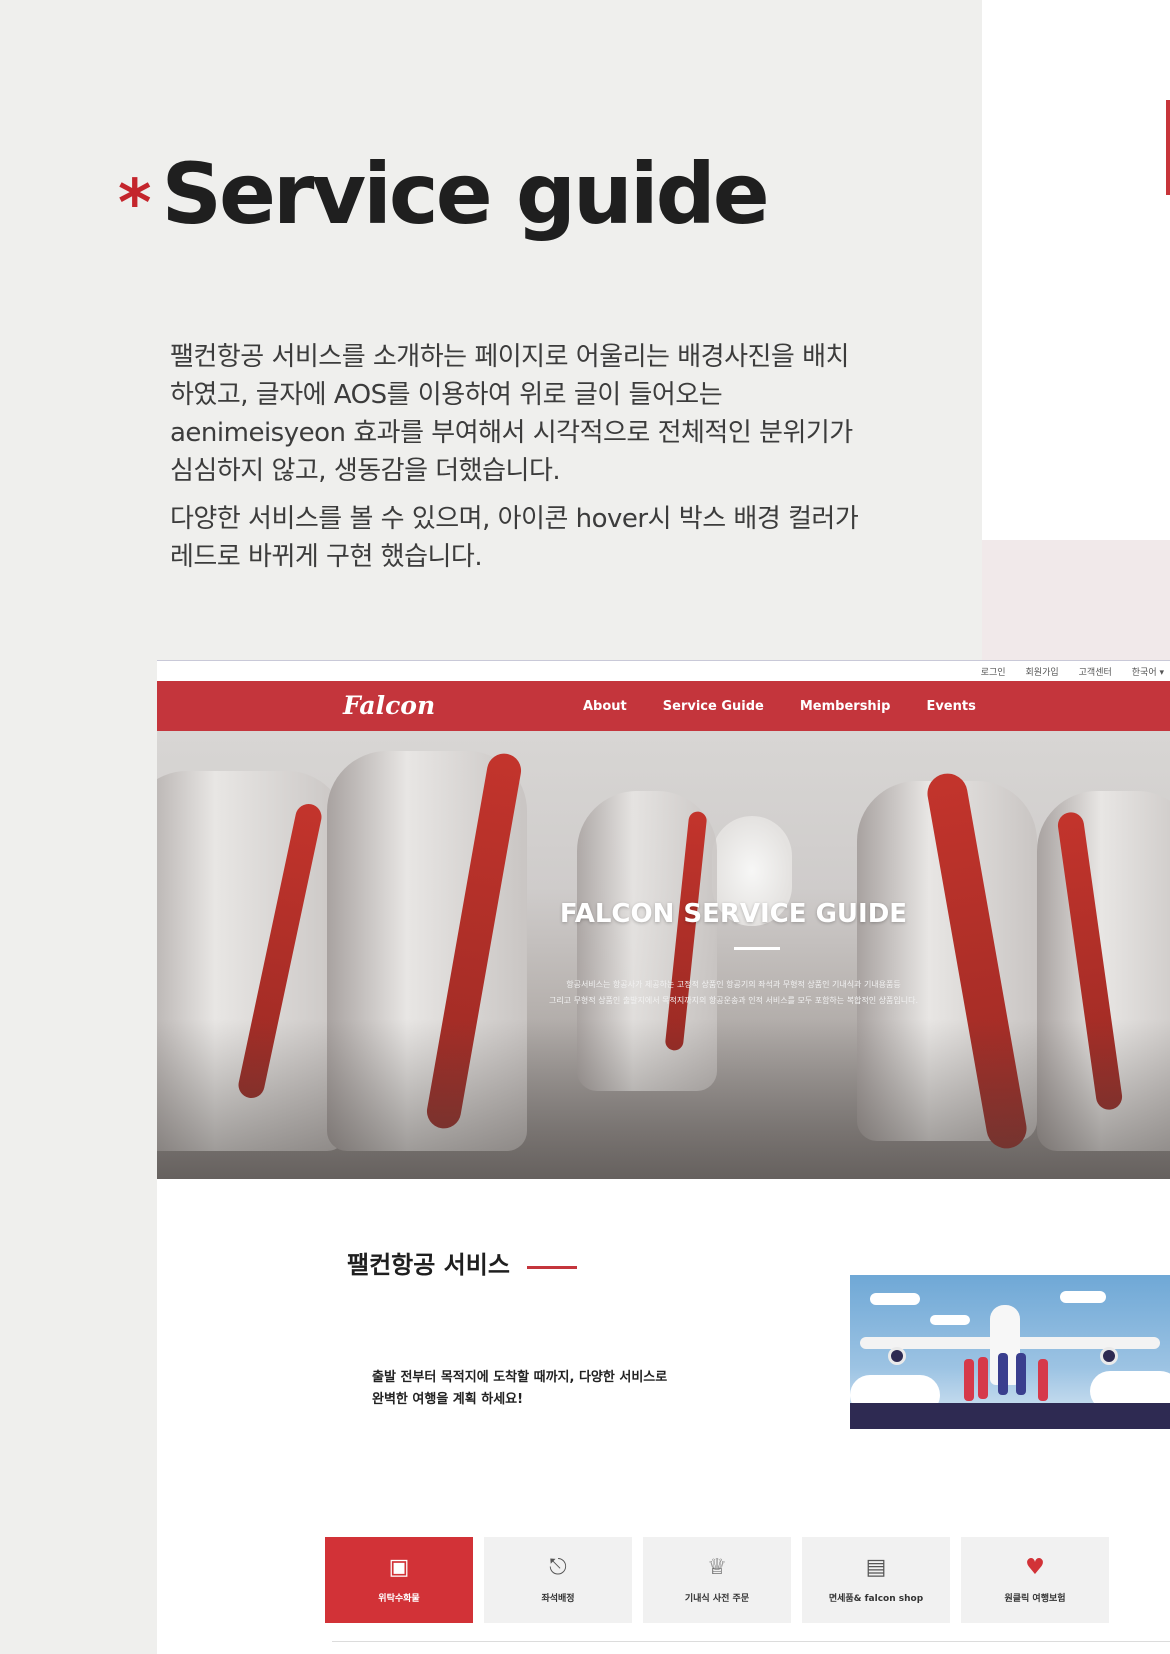 The width and height of the screenshot is (1170, 1654). I want to click on service-meal: ♕ 기내식 사전 주문, so click(717, 1580).